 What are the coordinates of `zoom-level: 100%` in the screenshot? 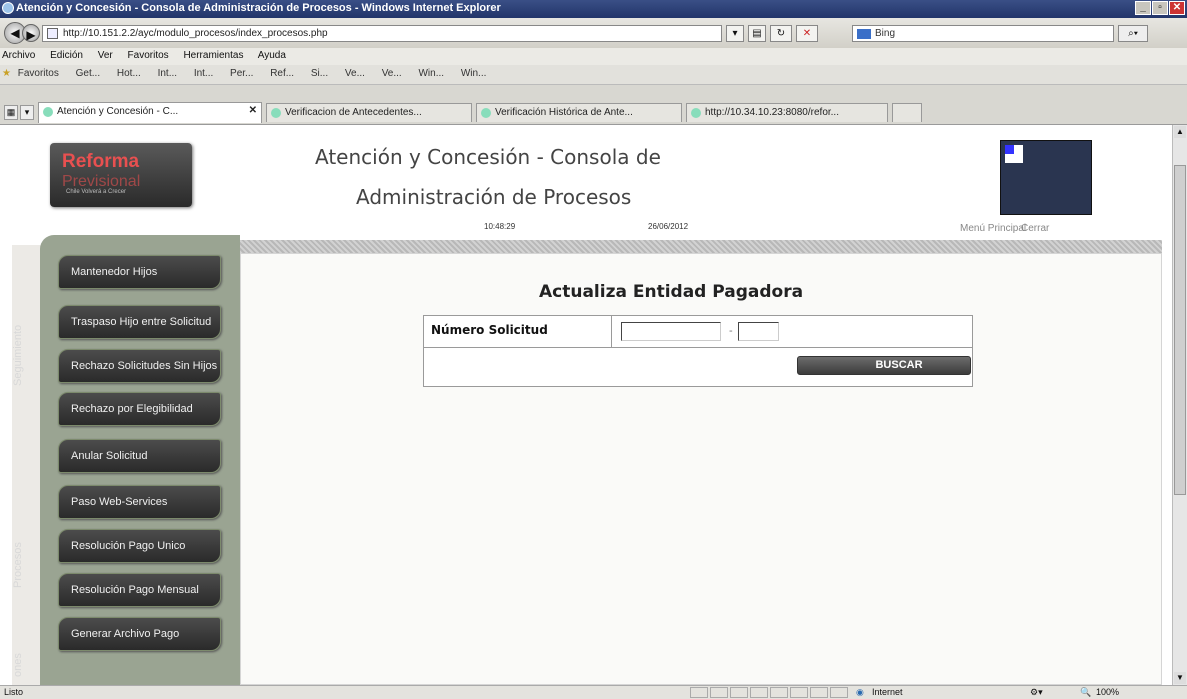 It's located at (1107, 692).